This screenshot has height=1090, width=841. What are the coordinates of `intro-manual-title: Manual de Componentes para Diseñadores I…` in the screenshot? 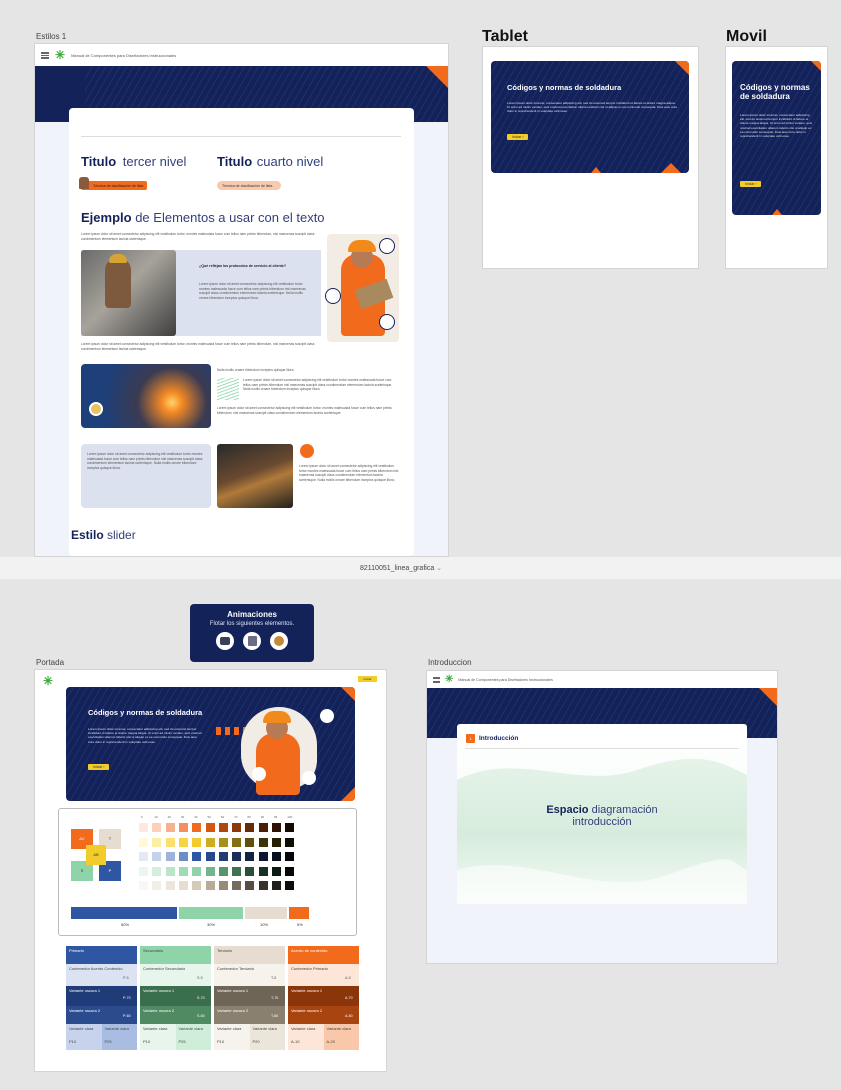 It's located at (505, 679).